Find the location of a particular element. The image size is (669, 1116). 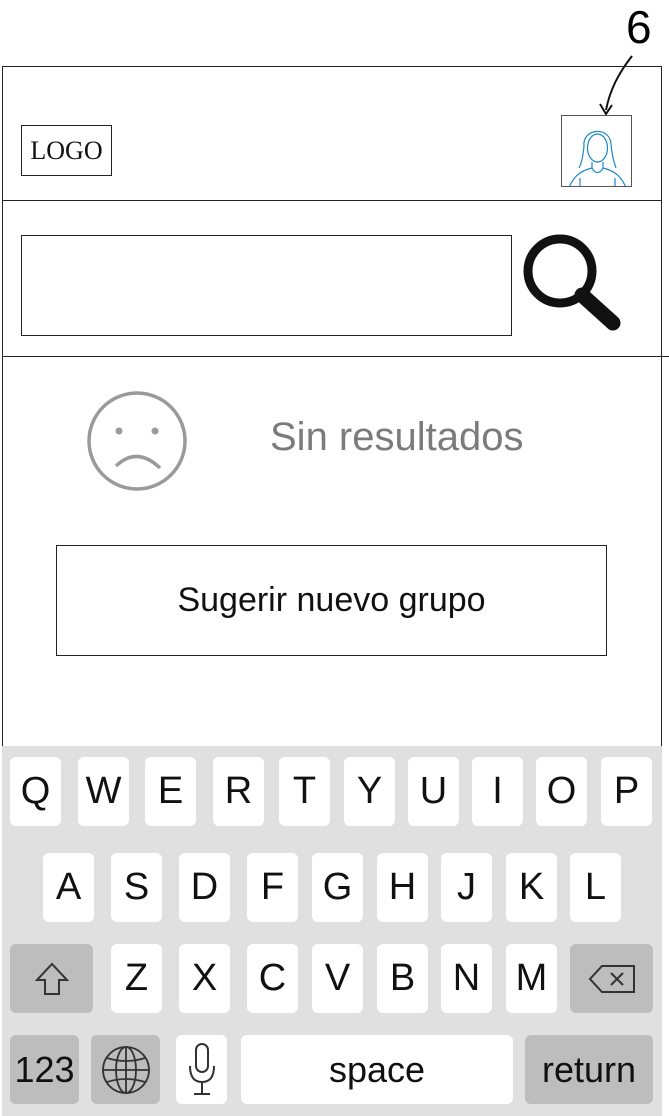

space-key: space is located at coordinates (377, 1069).